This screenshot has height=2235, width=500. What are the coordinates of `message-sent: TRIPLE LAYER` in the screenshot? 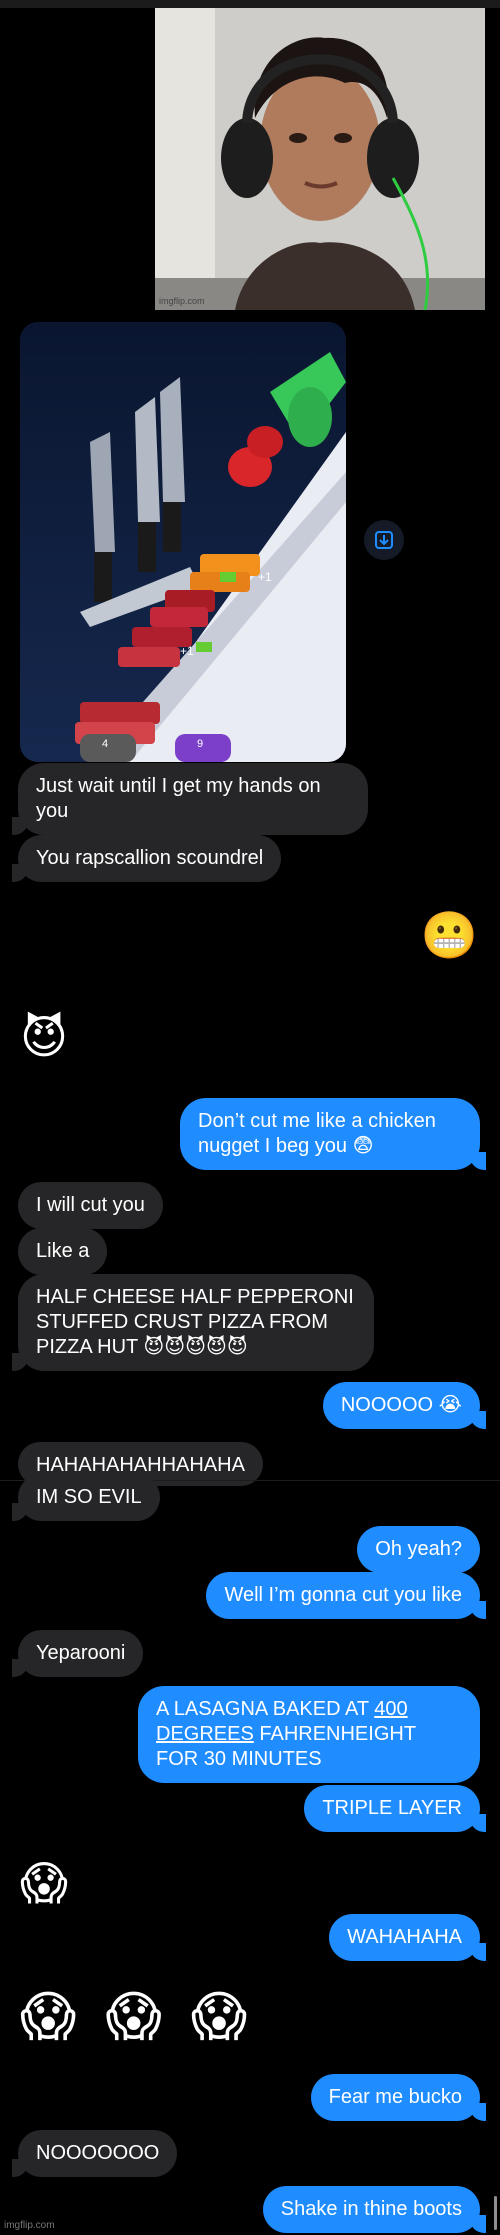 It's located at (395, 1808).